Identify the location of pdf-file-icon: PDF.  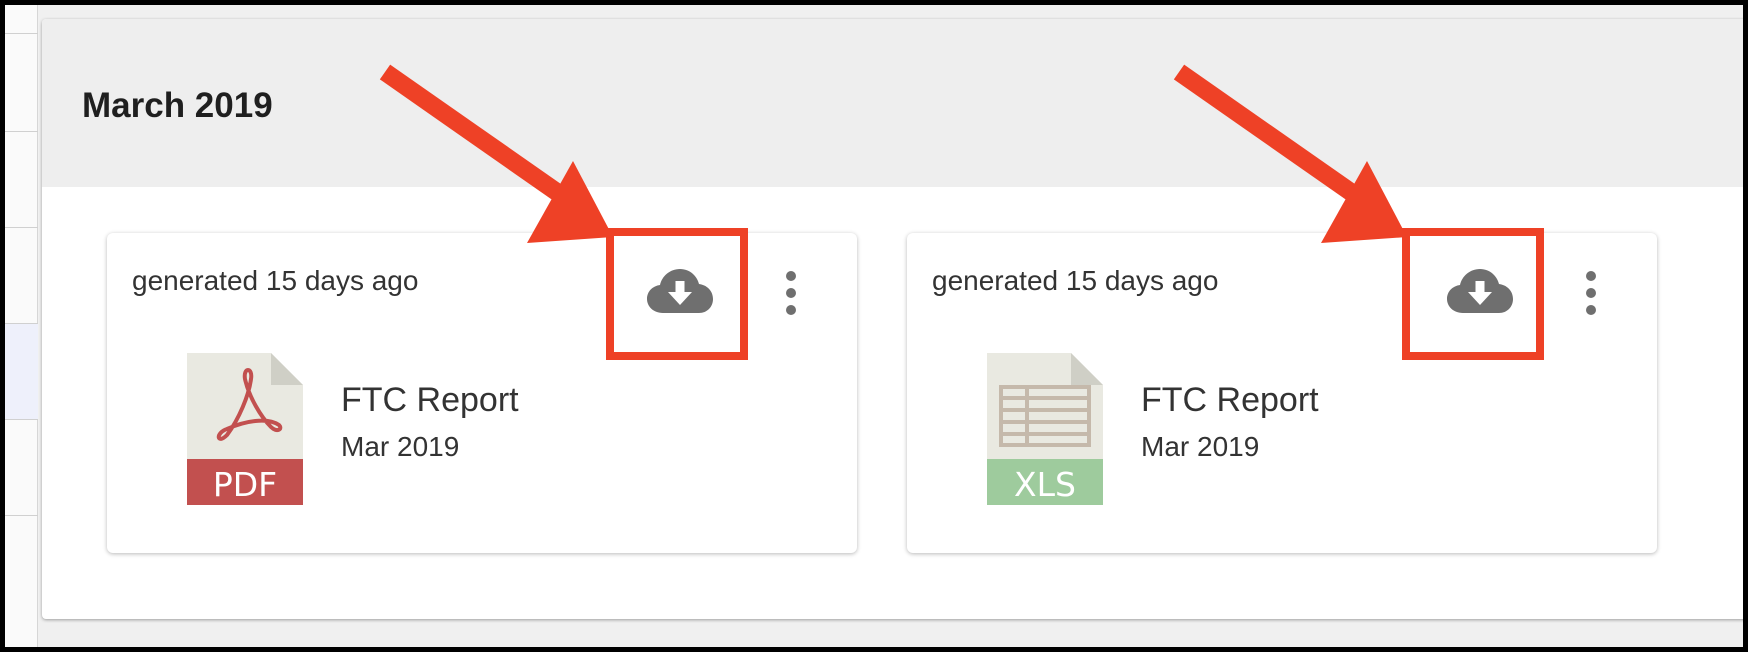
(245, 429).